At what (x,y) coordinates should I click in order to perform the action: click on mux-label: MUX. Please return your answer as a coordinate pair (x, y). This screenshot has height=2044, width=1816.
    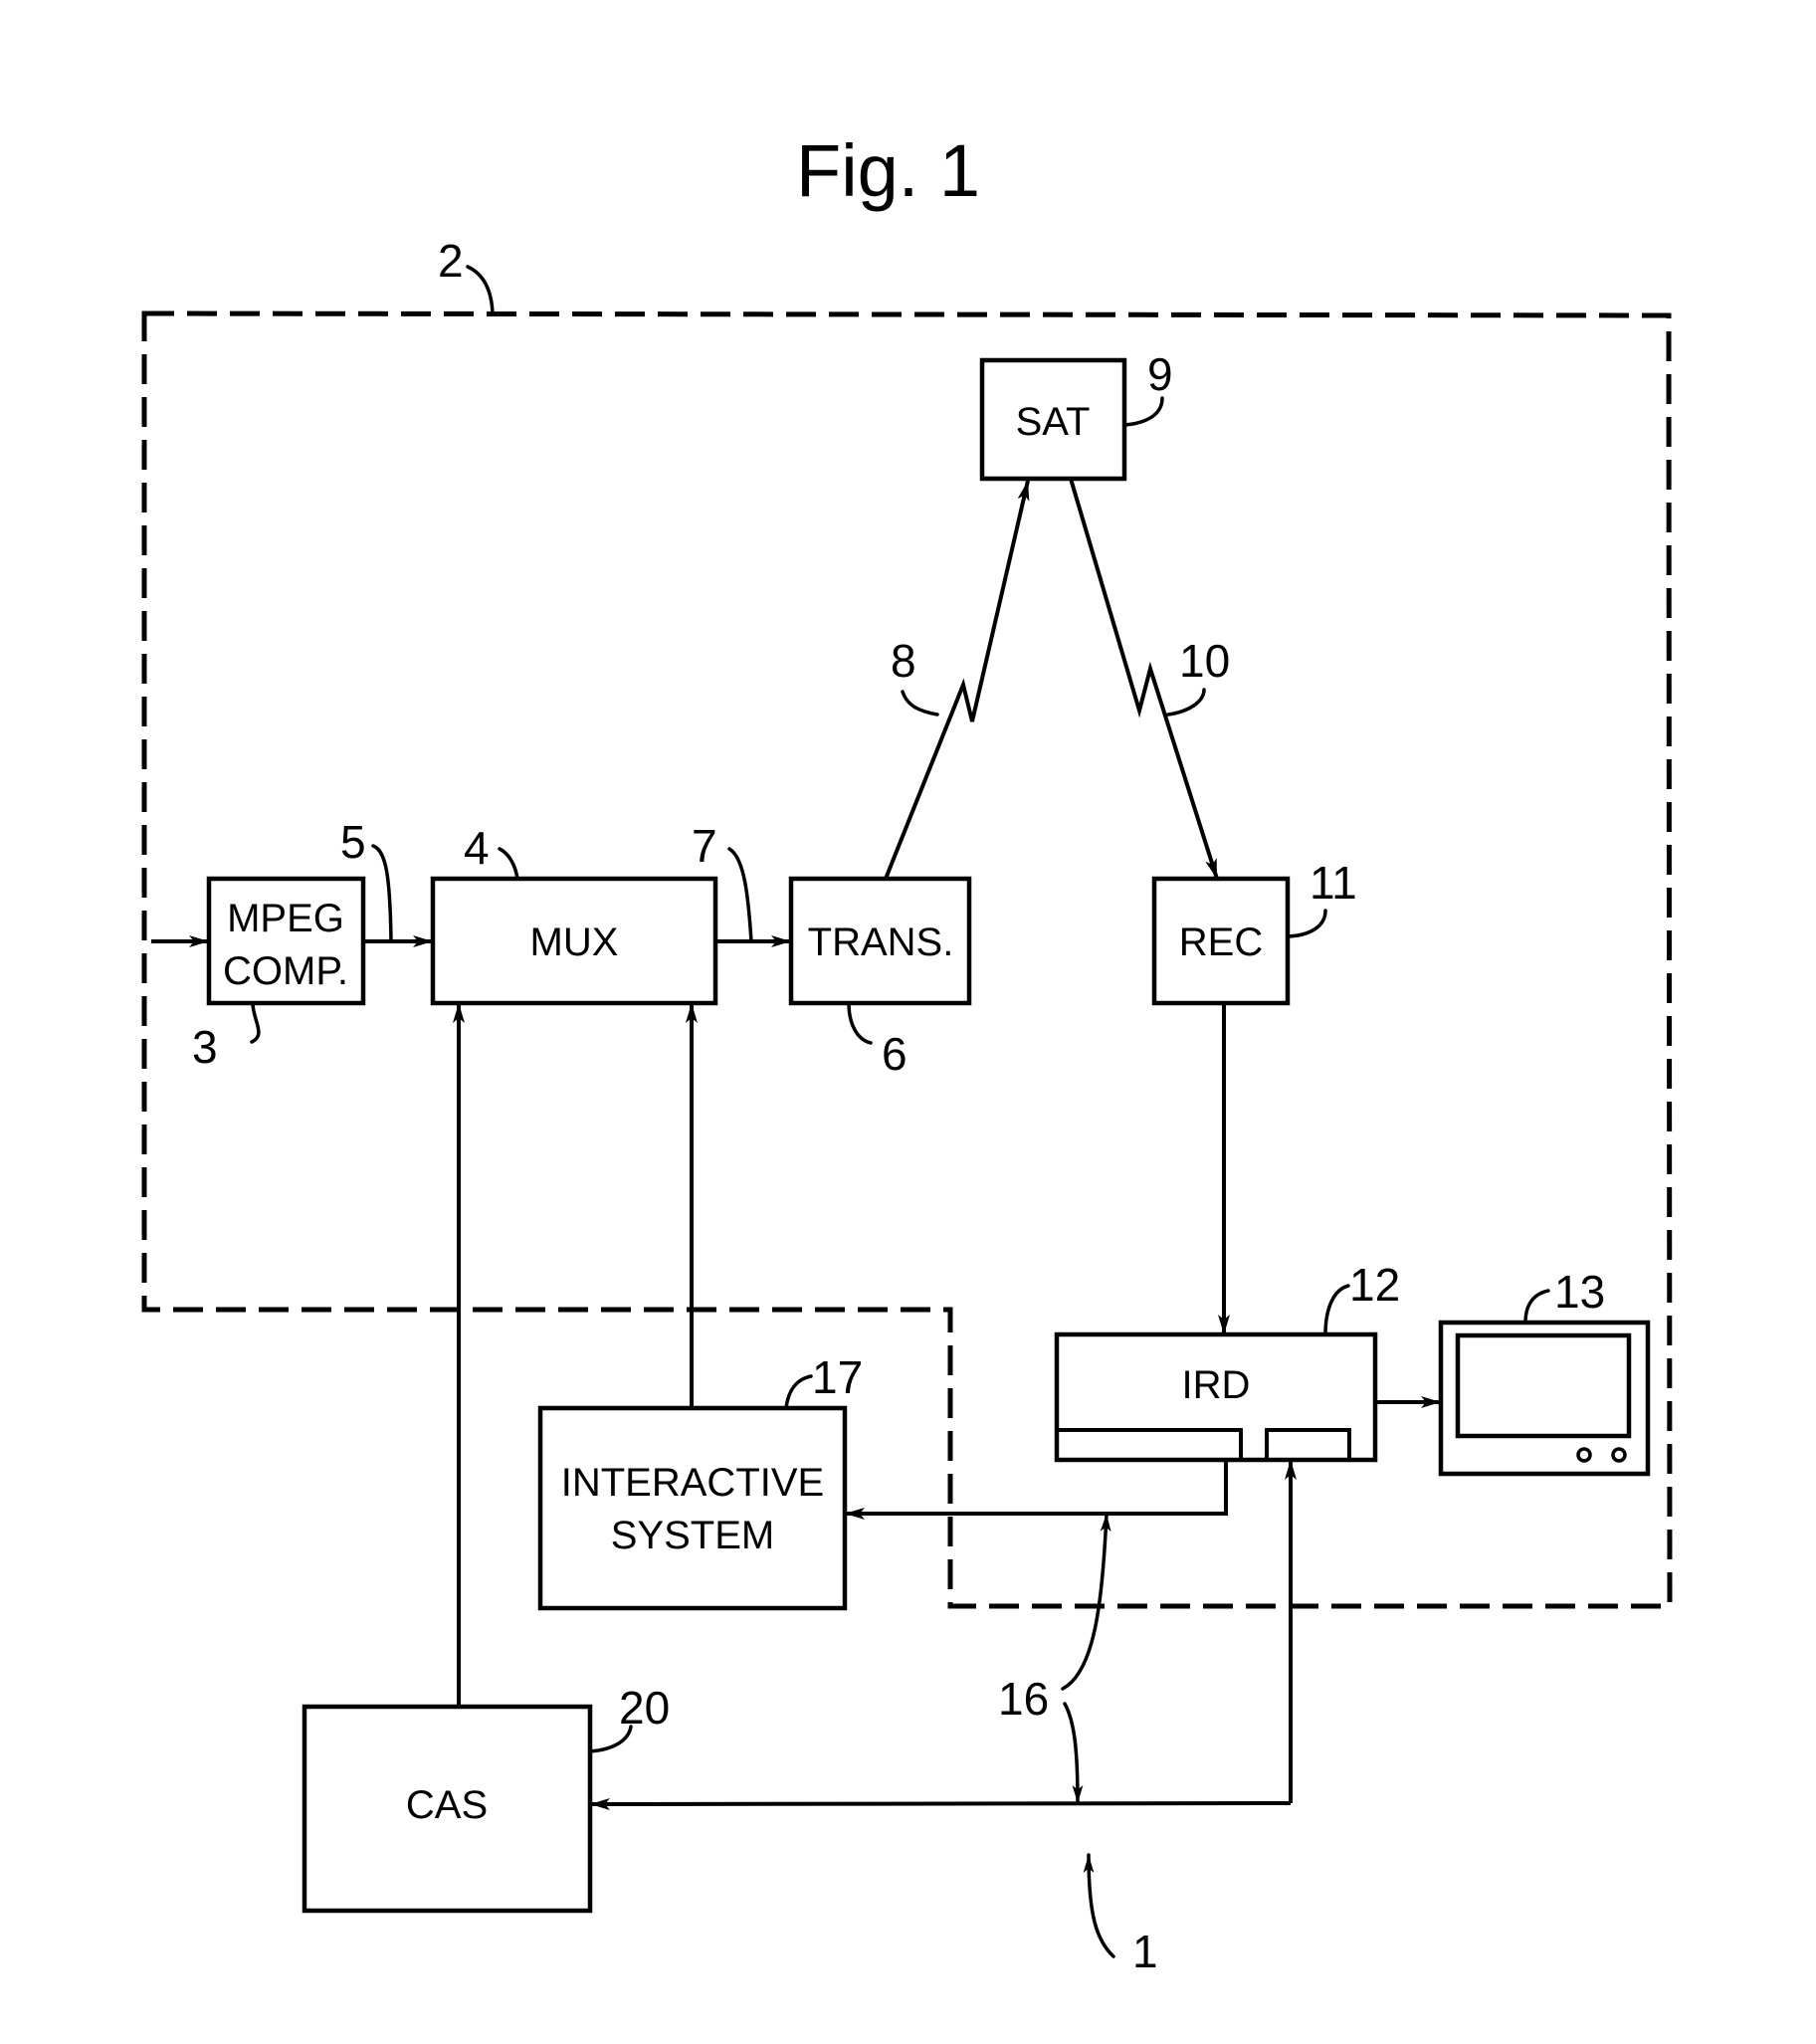
    Looking at the image, I should click on (574, 942).